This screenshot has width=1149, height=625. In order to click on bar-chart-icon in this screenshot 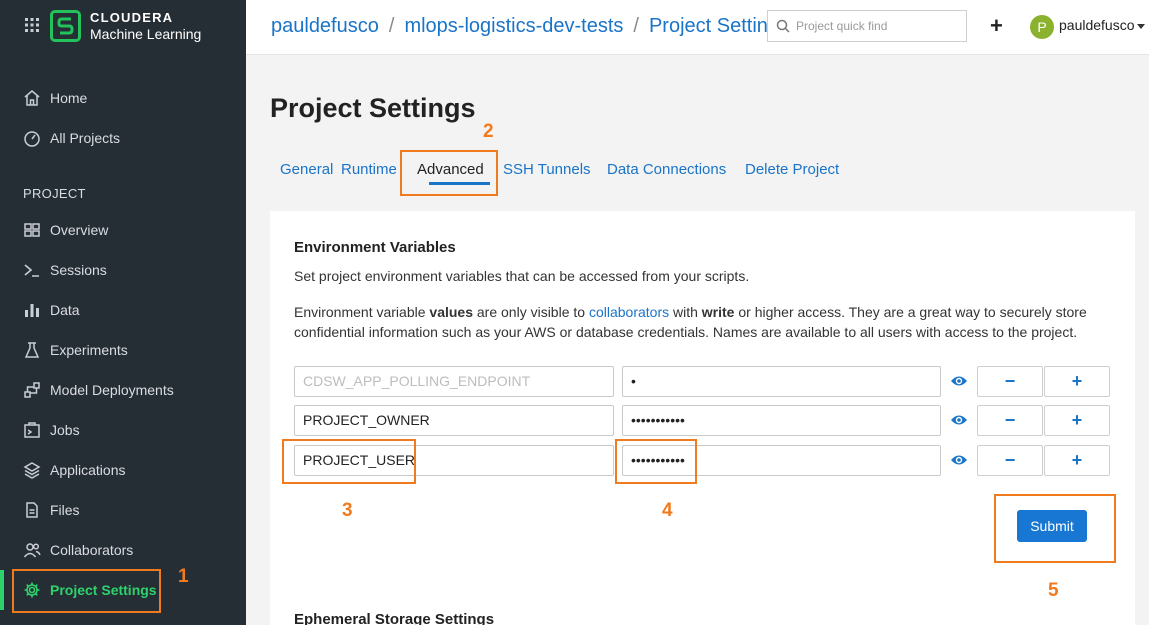, I will do `click(32, 310)`.